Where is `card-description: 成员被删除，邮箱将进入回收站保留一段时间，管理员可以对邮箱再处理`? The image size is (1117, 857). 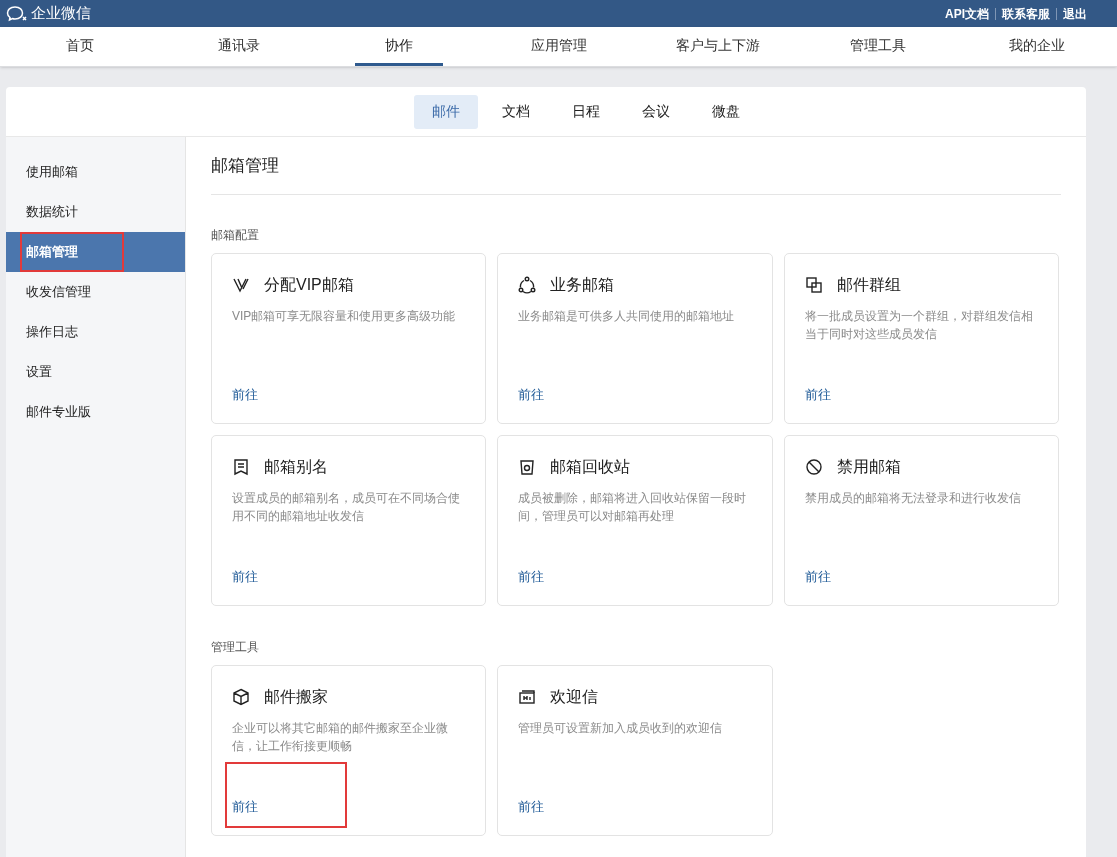
card-description: 成员被删除，邮箱将进入回收站保留一段时间，管理员可以对邮箱再处理 is located at coordinates (633, 507).